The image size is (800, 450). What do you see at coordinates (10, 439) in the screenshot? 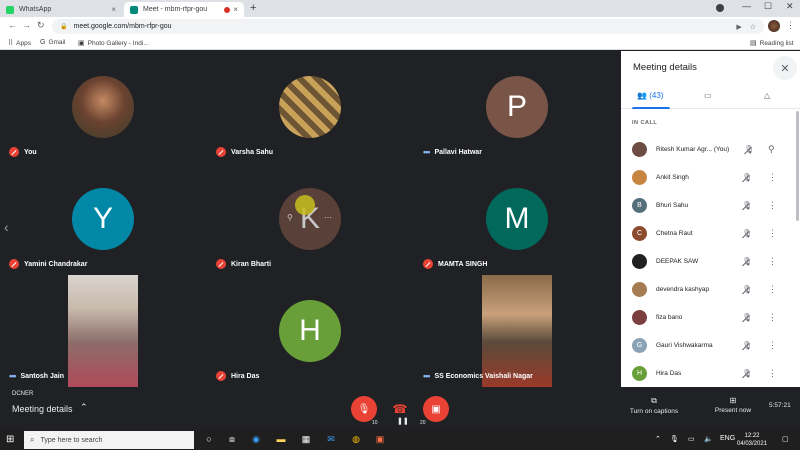
I see `windows-start-icon: ⊞` at bounding box center [10, 439].